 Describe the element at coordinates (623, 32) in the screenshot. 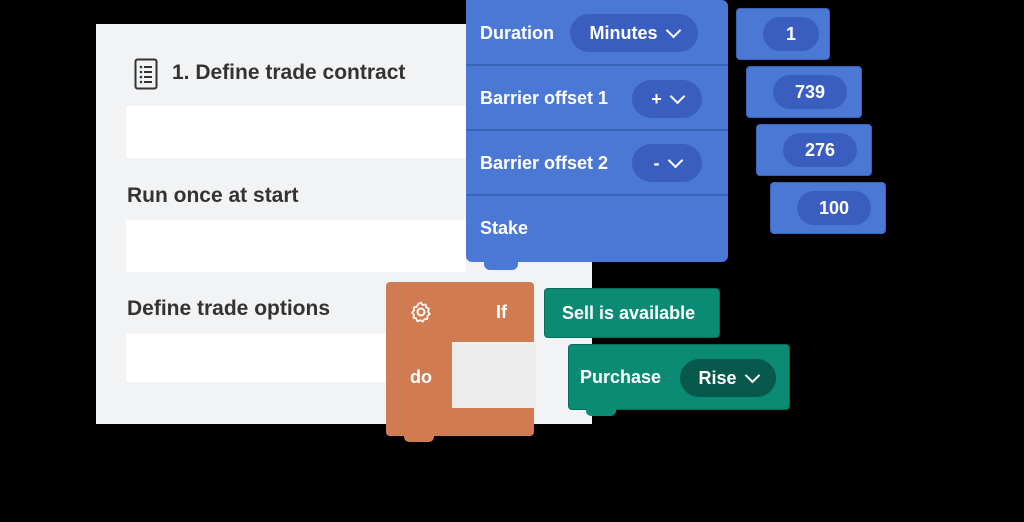

I see `duration-unit-value: Minutes` at that location.